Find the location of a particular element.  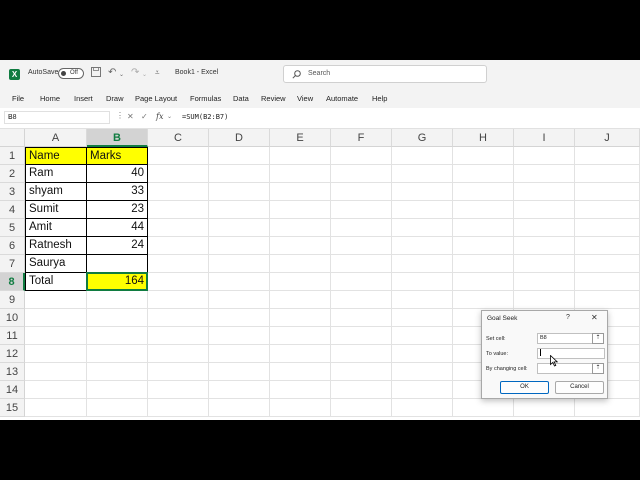

cell-d11 is located at coordinates (239, 336).